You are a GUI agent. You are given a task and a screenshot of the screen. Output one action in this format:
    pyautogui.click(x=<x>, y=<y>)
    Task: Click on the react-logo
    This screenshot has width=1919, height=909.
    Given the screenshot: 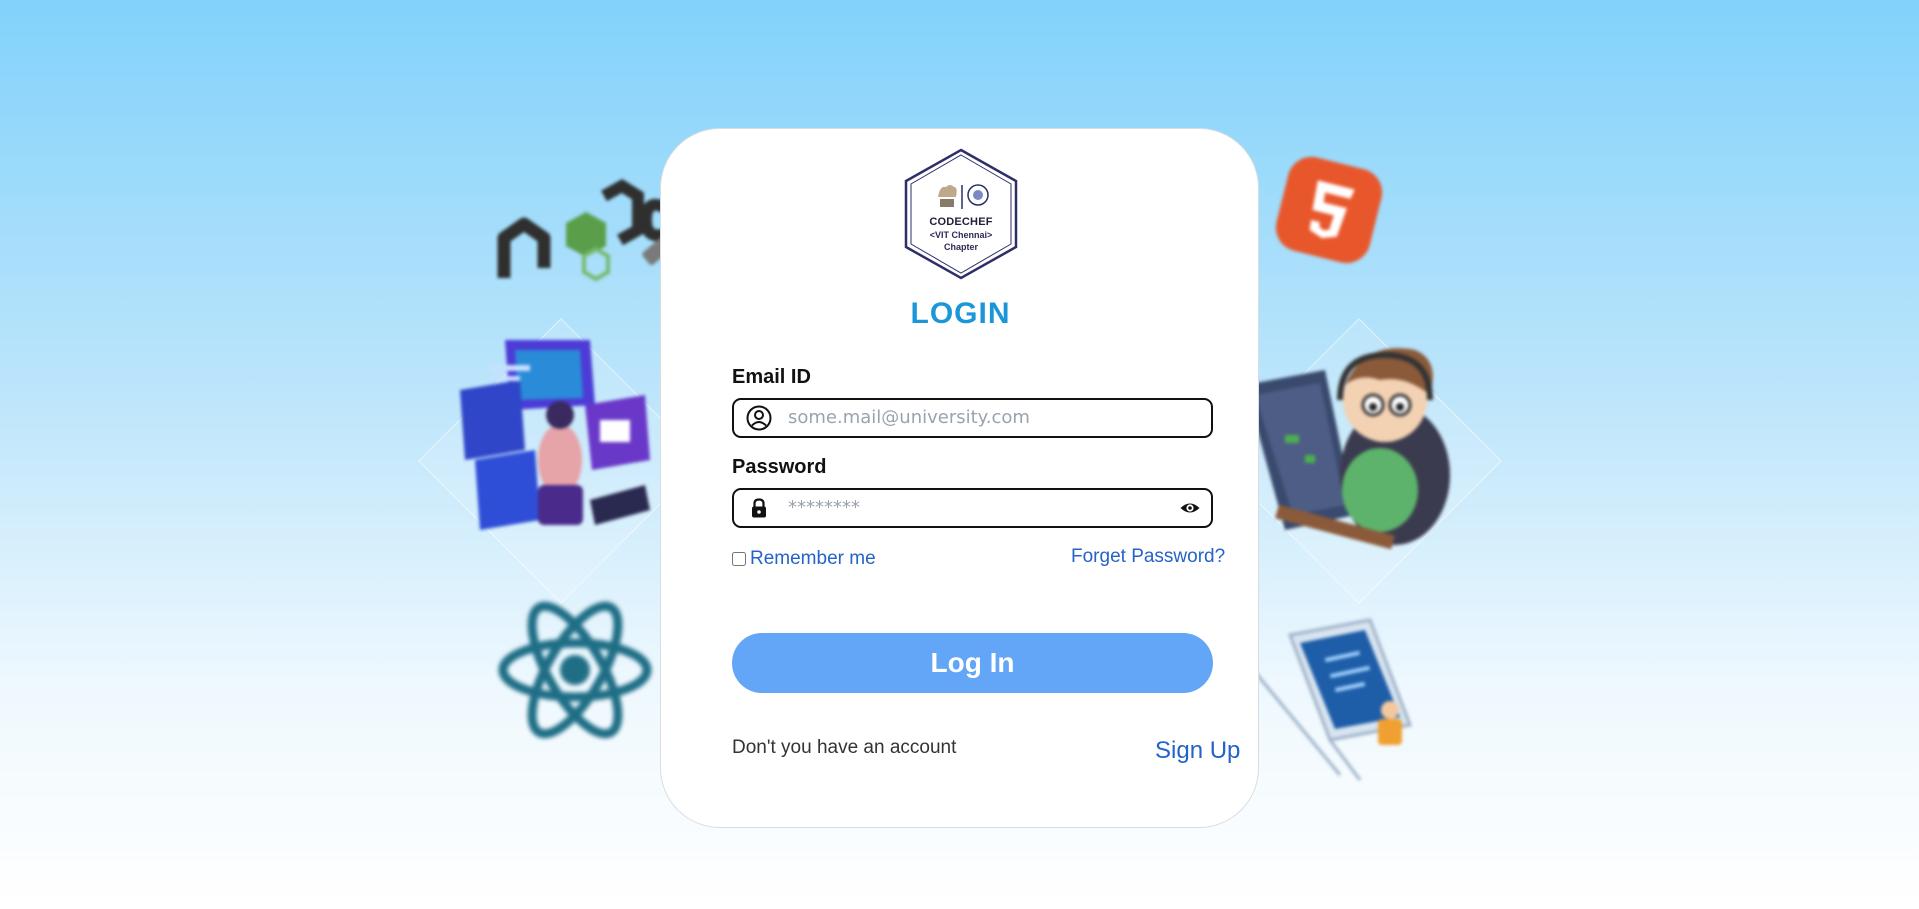 What is the action you would take?
    pyautogui.click(x=575, y=670)
    